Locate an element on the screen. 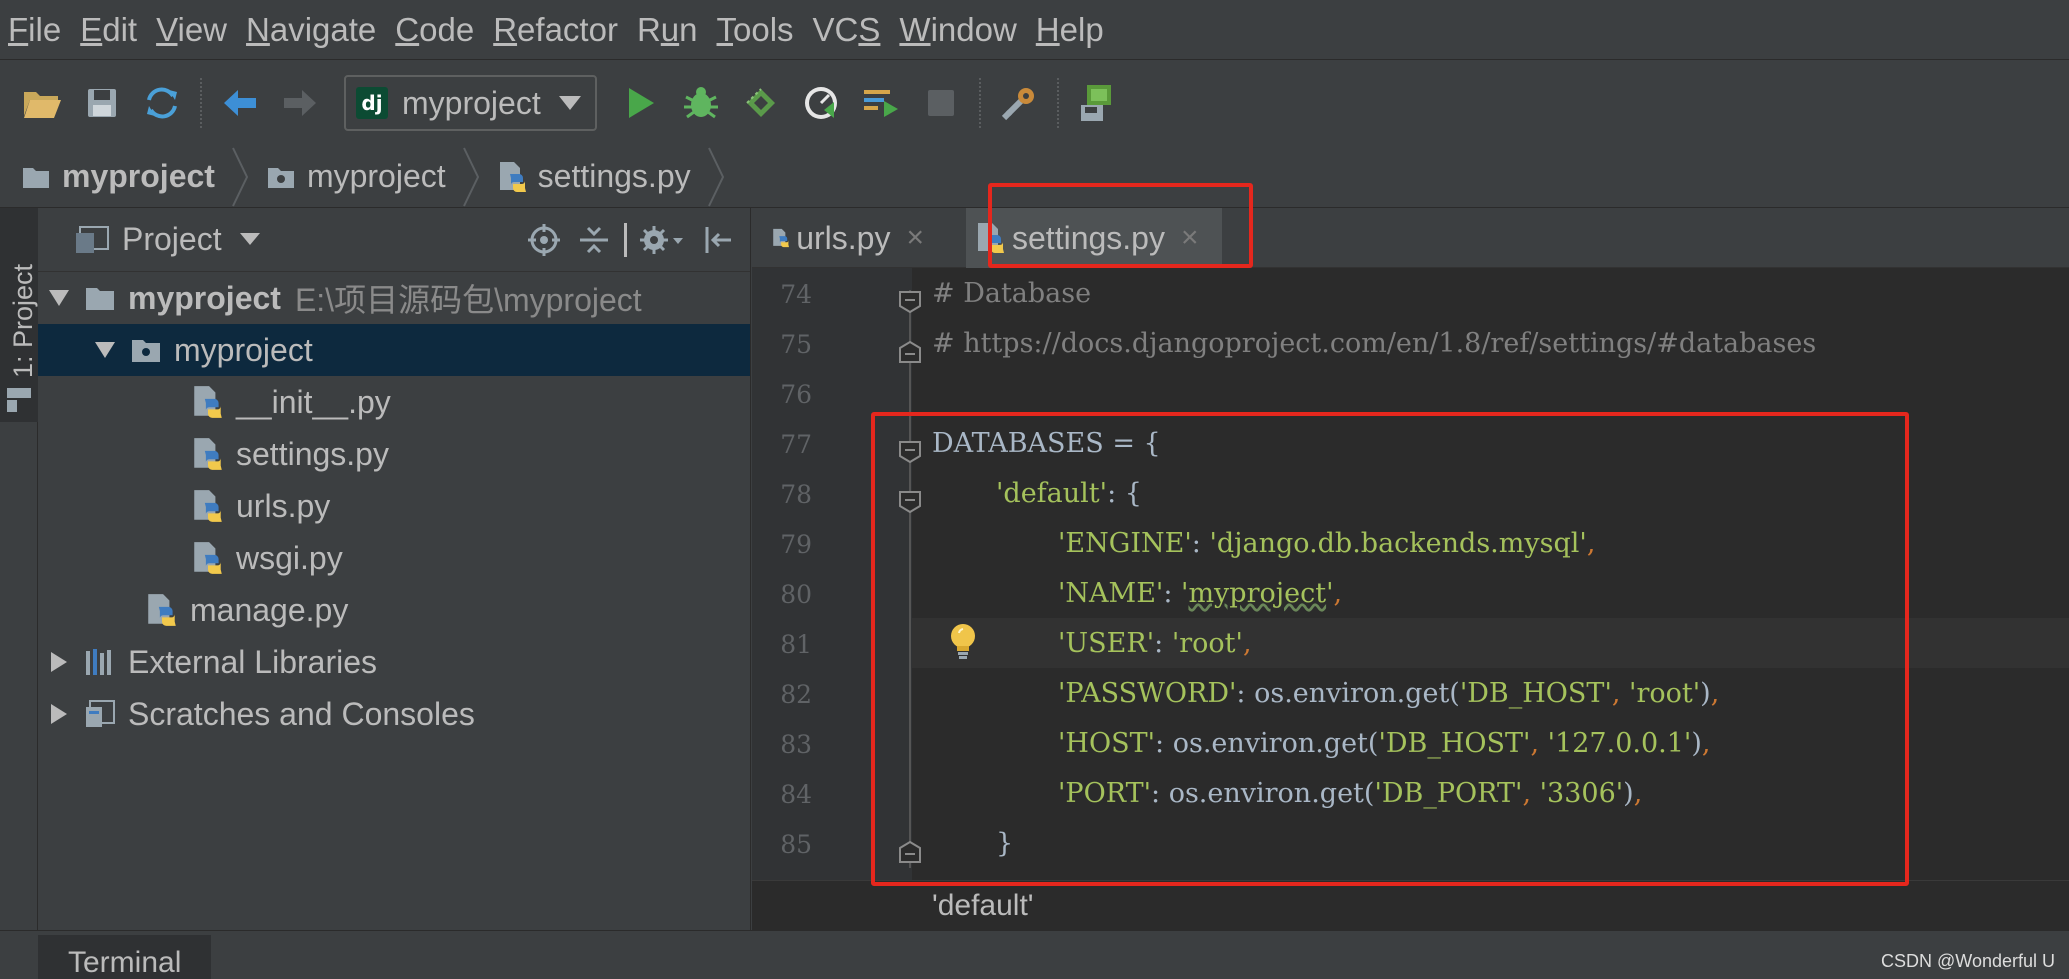 The width and height of the screenshot is (2069, 979). open-folder-icon is located at coordinates (42, 103).